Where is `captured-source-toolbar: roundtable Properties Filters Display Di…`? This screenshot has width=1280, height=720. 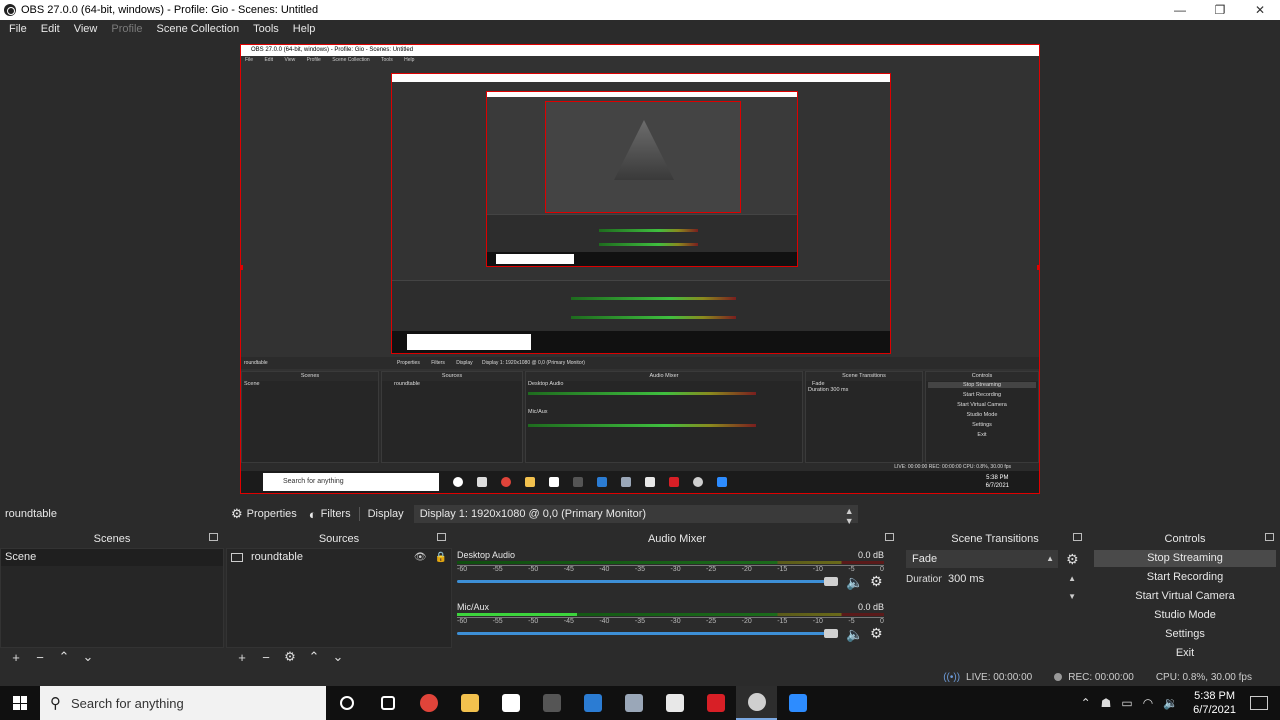
captured-source-toolbar: roundtable Properties Filters Display Di… is located at coordinates (640, 363).